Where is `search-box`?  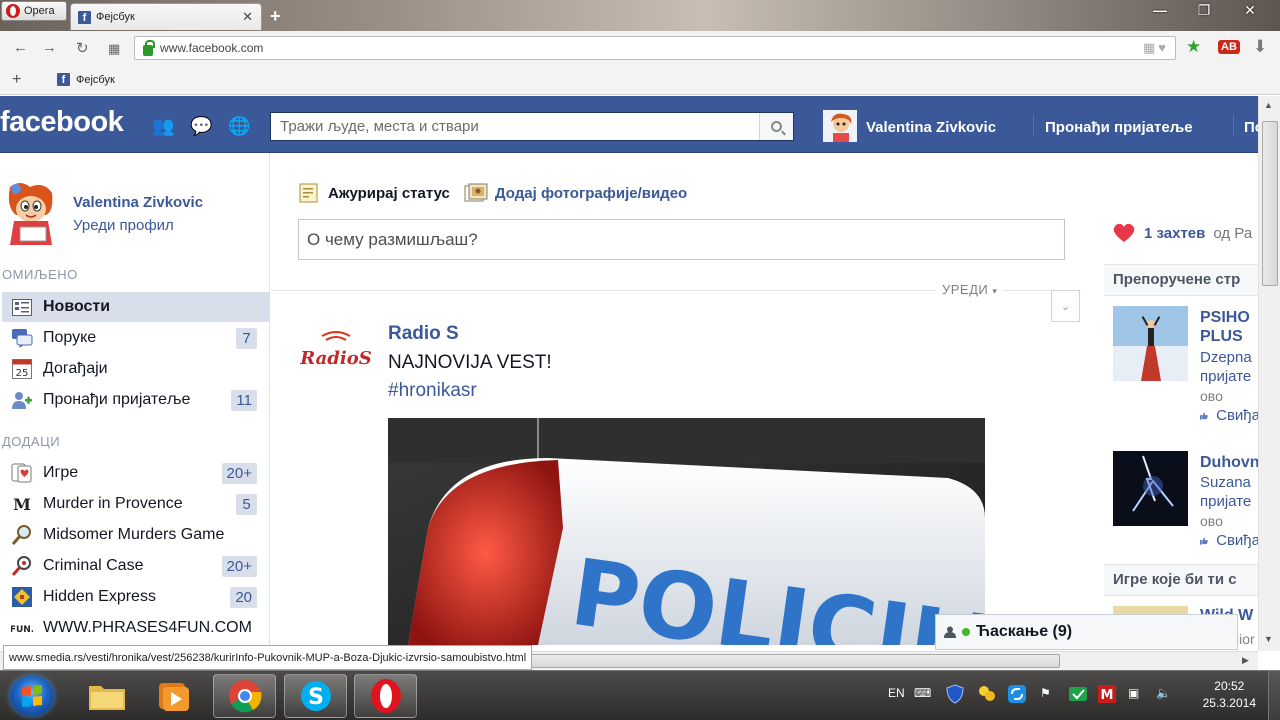 search-box is located at coordinates (532, 126).